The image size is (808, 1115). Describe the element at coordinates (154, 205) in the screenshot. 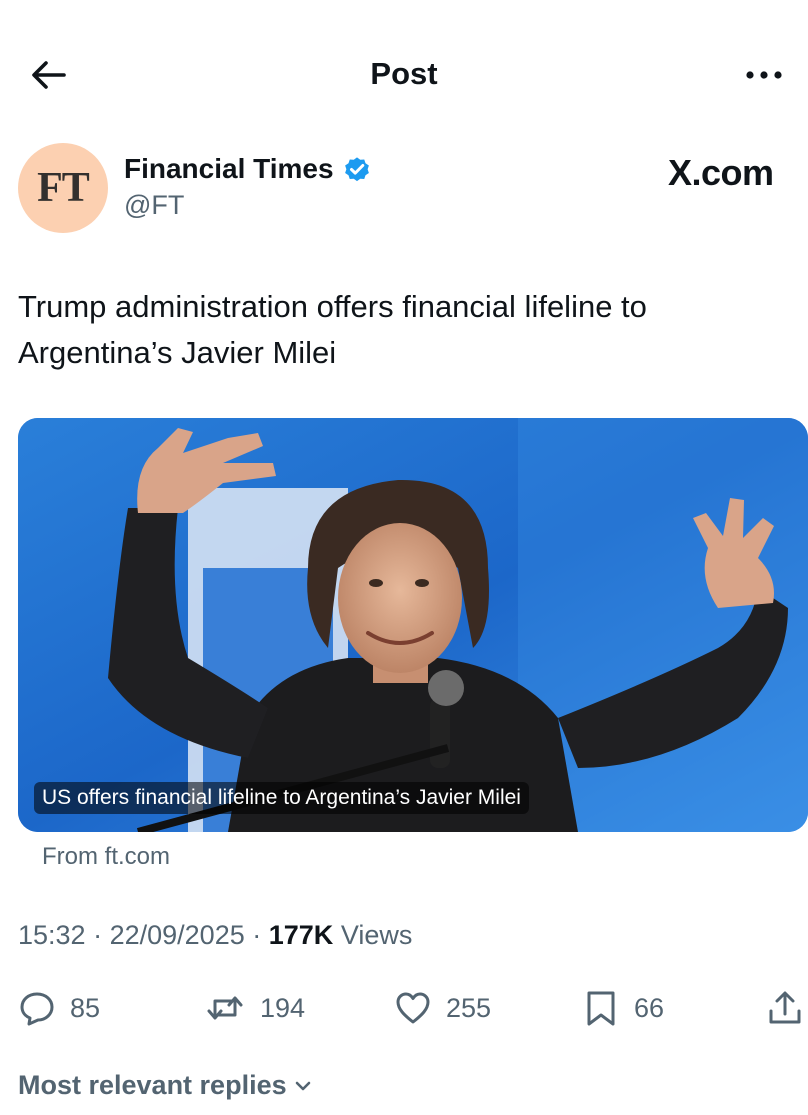

I see `author-handle: @FT` at that location.